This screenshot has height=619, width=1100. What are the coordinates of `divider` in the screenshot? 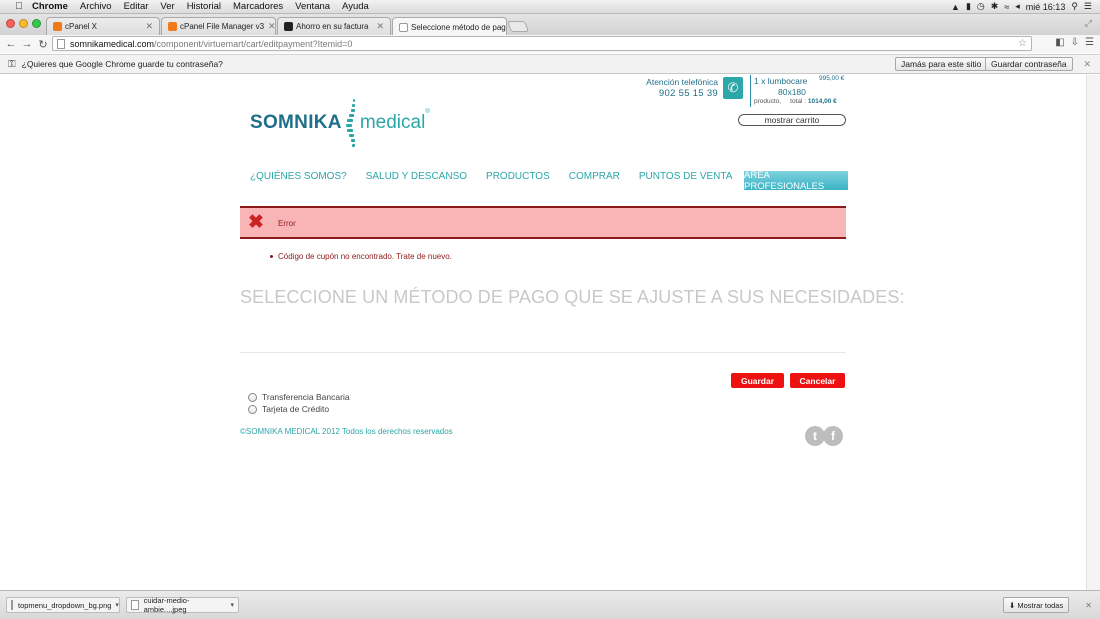 It's located at (543, 352).